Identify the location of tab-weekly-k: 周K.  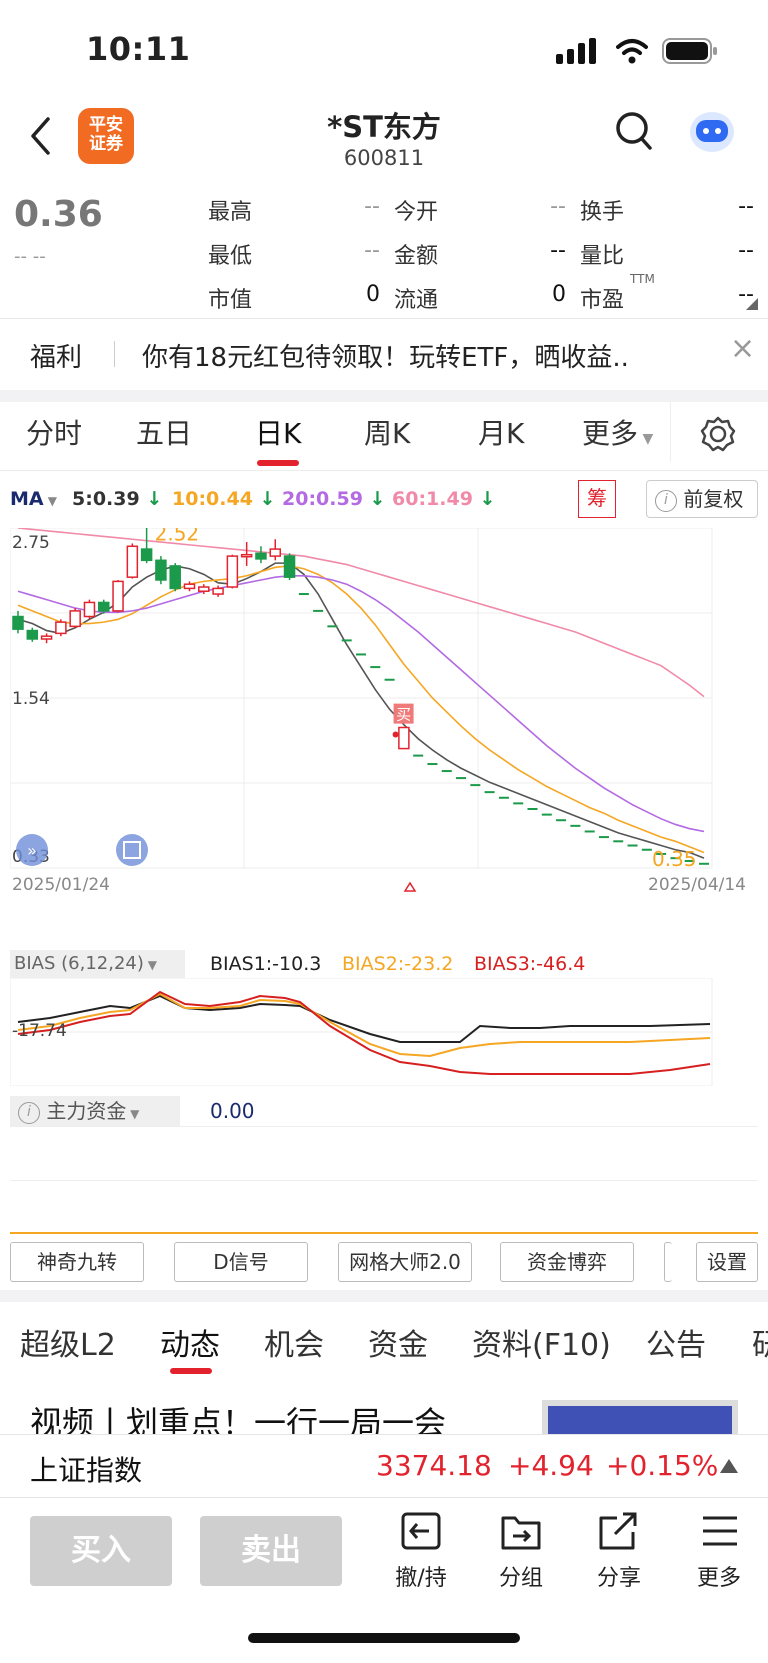
(387, 432).